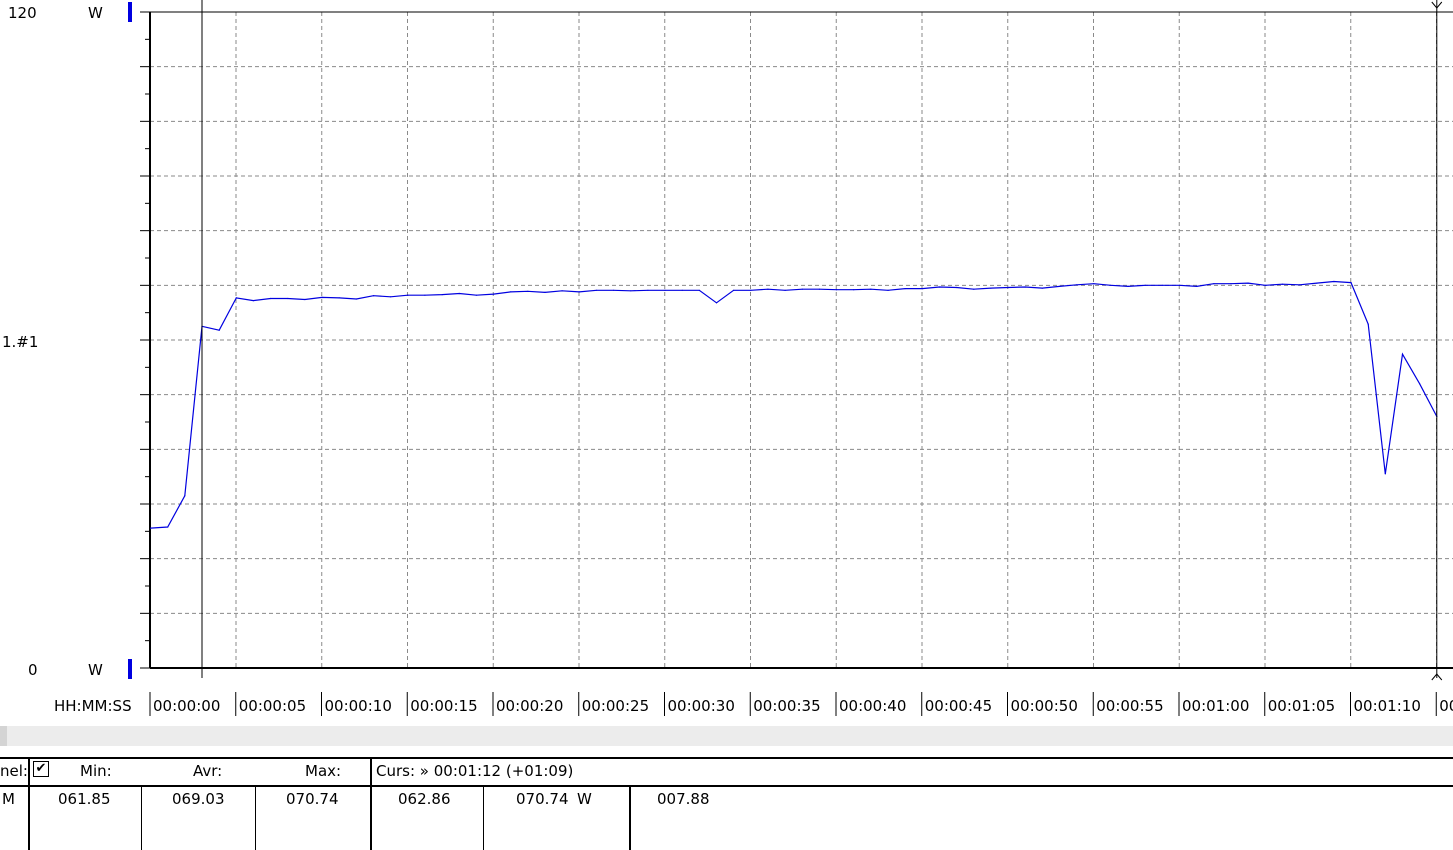 The width and height of the screenshot is (1453, 850). Describe the element at coordinates (958, 706) in the screenshot. I see `x-tick-label: 00:00:45` at that location.